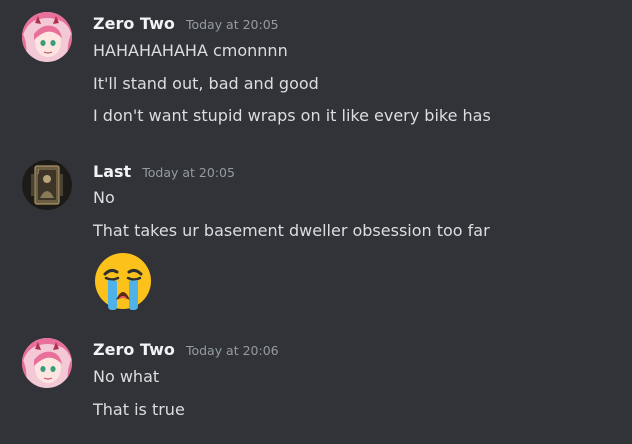  What do you see at coordinates (134, 349) in the screenshot?
I see `username: Zero Two` at bounding box center [134, 349].